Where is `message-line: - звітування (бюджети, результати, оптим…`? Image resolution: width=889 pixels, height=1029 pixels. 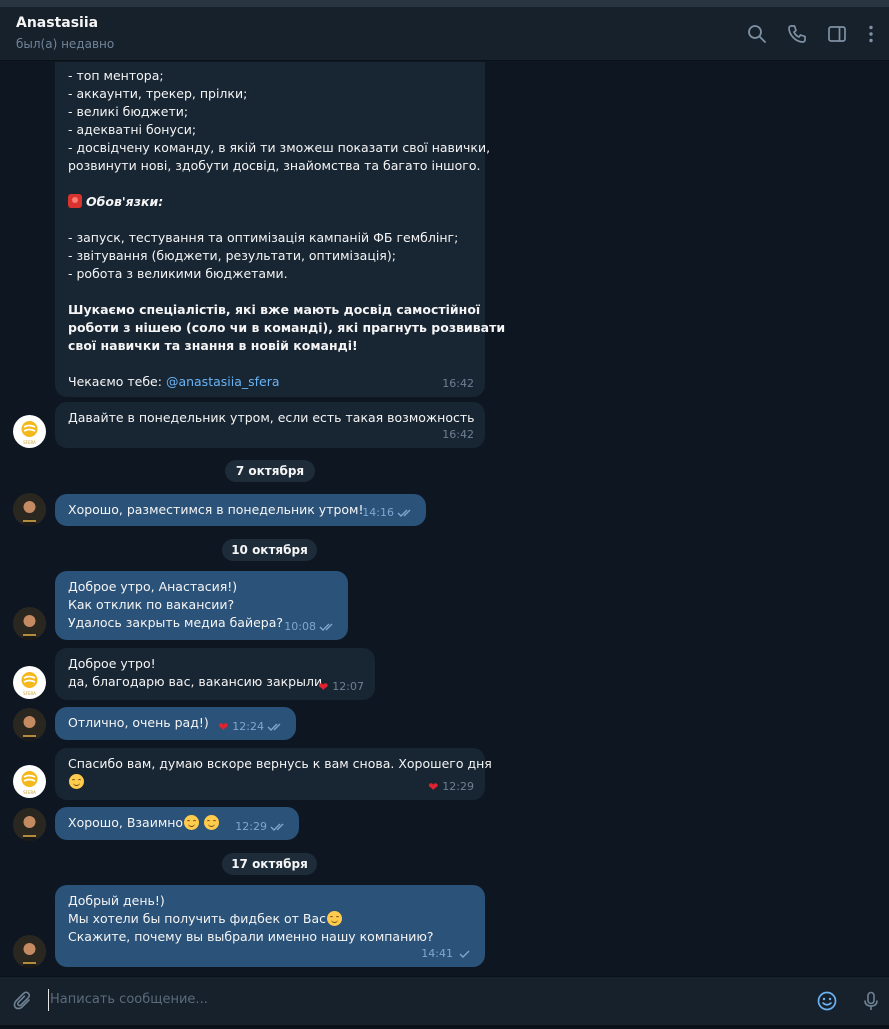
message-line: - звітування (бюджети, результати, оптим… is located at coordinates (232, 255).